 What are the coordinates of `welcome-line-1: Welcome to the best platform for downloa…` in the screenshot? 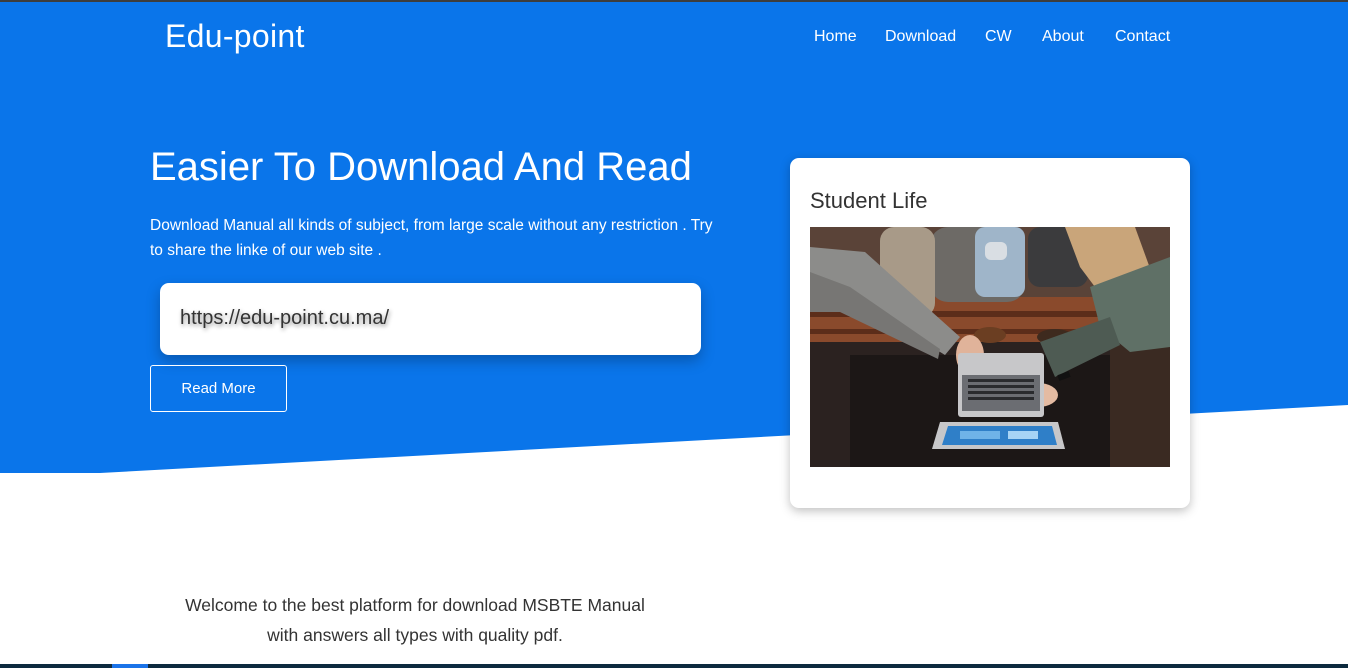 It's located at (415, 605).